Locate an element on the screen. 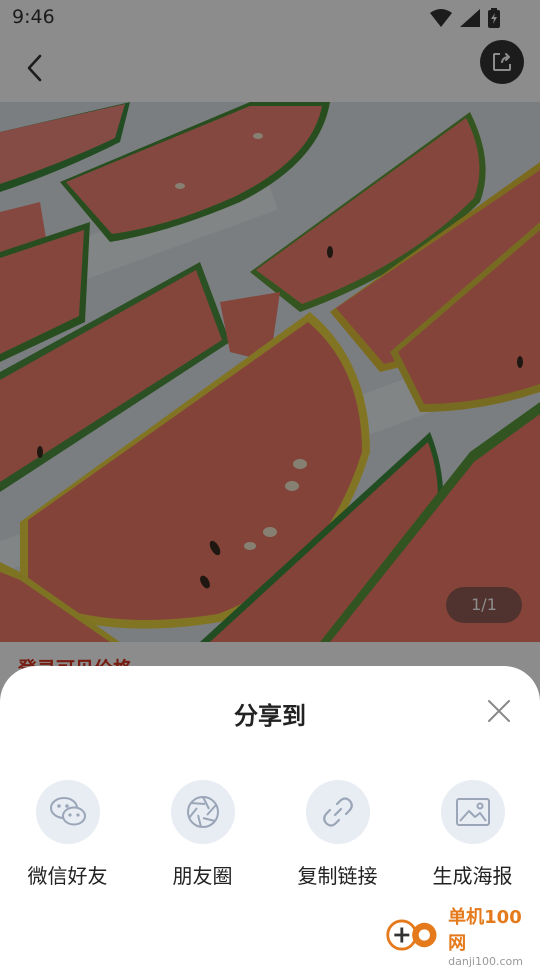  moments-icon is located at coordinates (202, 812).